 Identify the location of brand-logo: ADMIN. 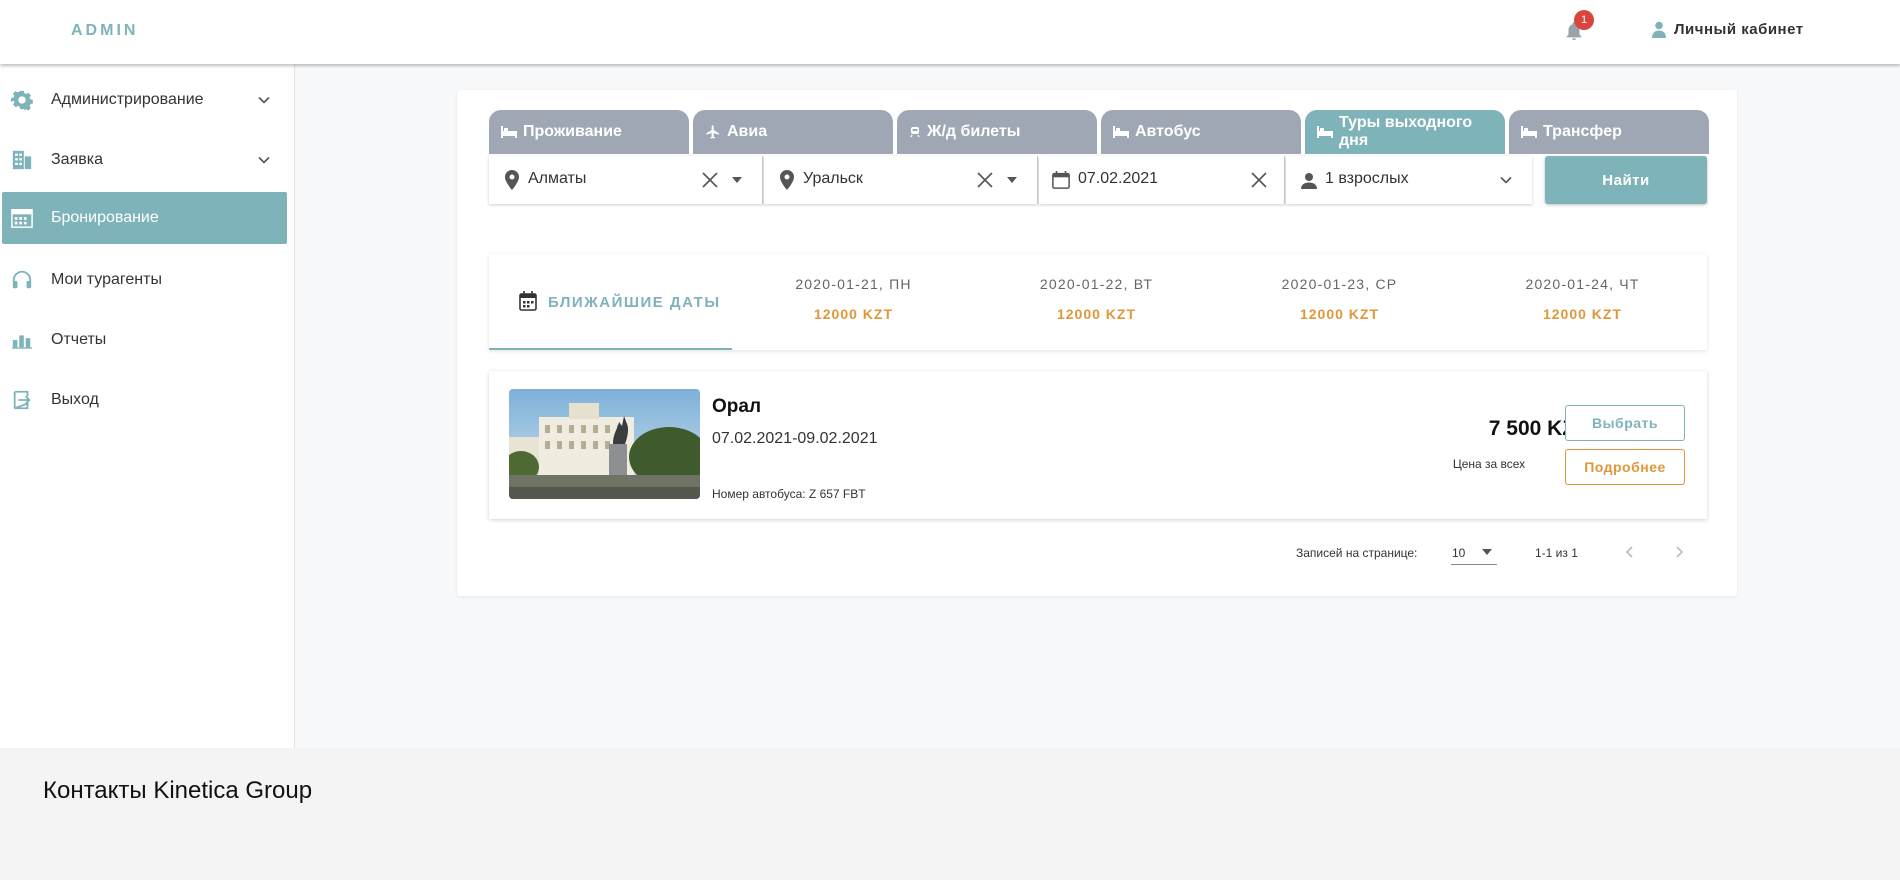
(104, 31).